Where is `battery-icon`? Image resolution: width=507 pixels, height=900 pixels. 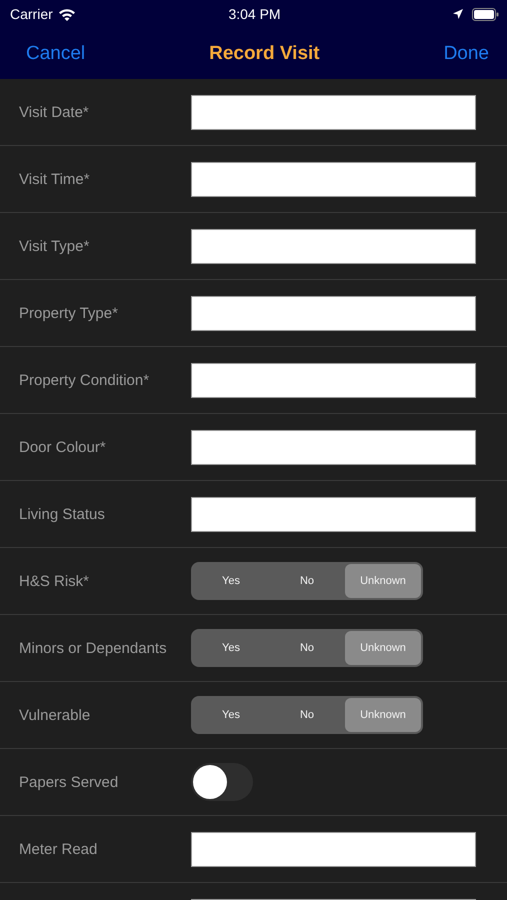 battery-icon is located at coordinates (486, 14).